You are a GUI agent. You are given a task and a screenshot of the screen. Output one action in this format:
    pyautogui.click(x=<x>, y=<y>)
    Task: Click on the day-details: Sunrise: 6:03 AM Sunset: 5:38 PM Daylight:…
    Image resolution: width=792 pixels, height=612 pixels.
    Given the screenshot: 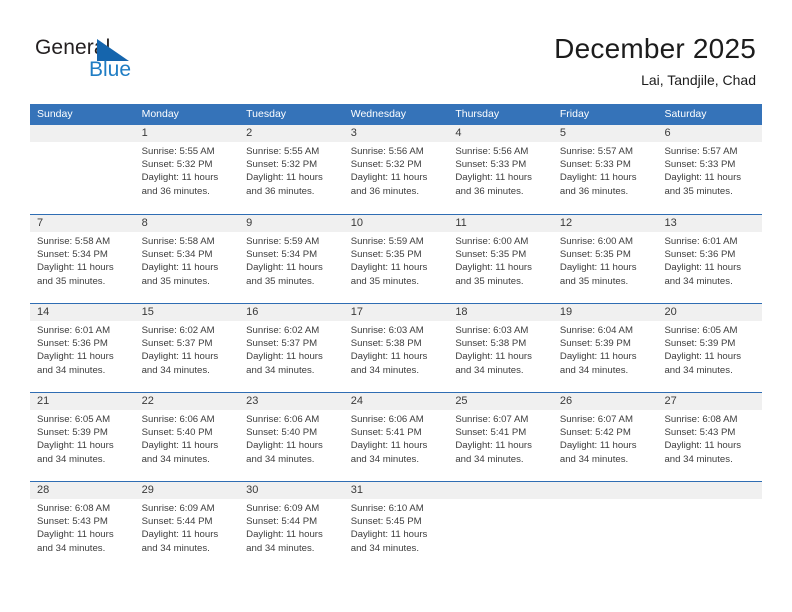 What is the action you would take?
    pyautogui.click(x=500, y=349)
    